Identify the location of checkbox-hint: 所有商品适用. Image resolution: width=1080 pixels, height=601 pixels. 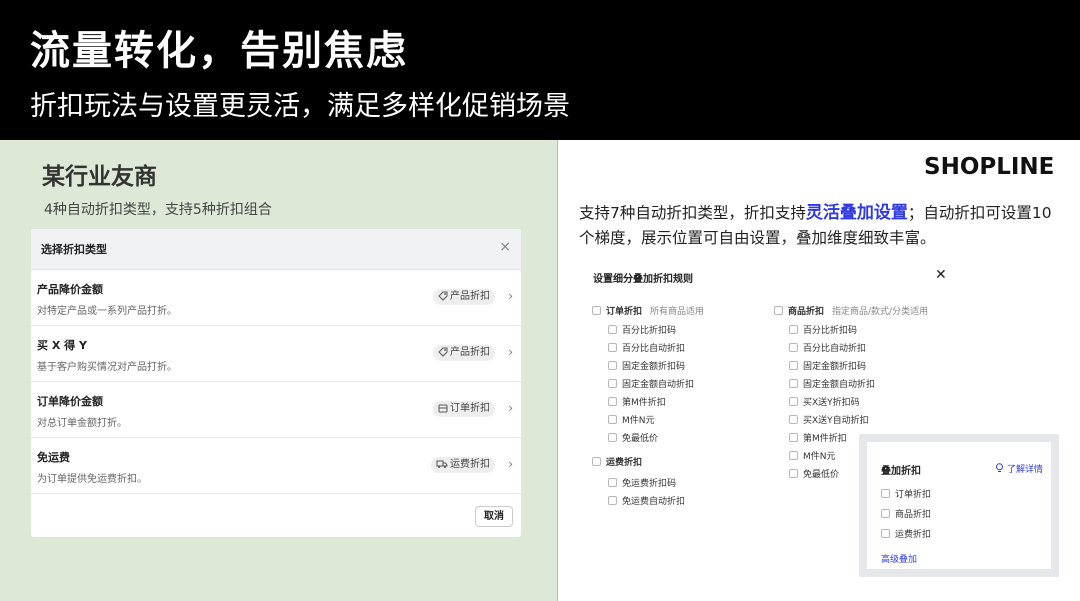
(677, 312).